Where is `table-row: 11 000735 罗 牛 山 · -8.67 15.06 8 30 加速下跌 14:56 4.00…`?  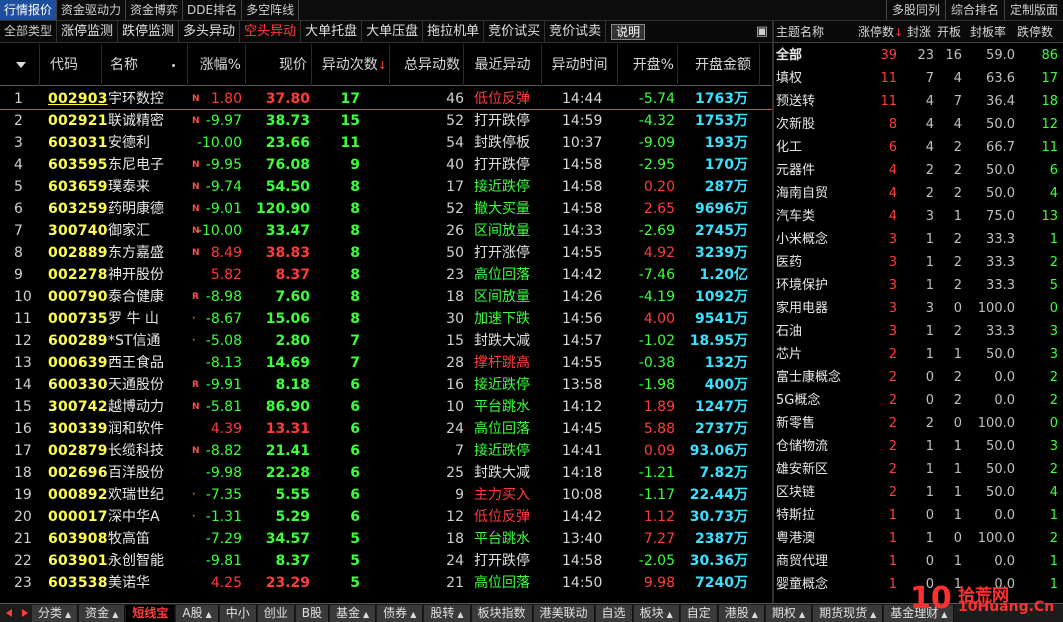
table-row: 11 000735 罗 牛 山 · -8.67 15.06 8 30 加速下跌 14:56 4.00… is located at coordinates (386, 319).